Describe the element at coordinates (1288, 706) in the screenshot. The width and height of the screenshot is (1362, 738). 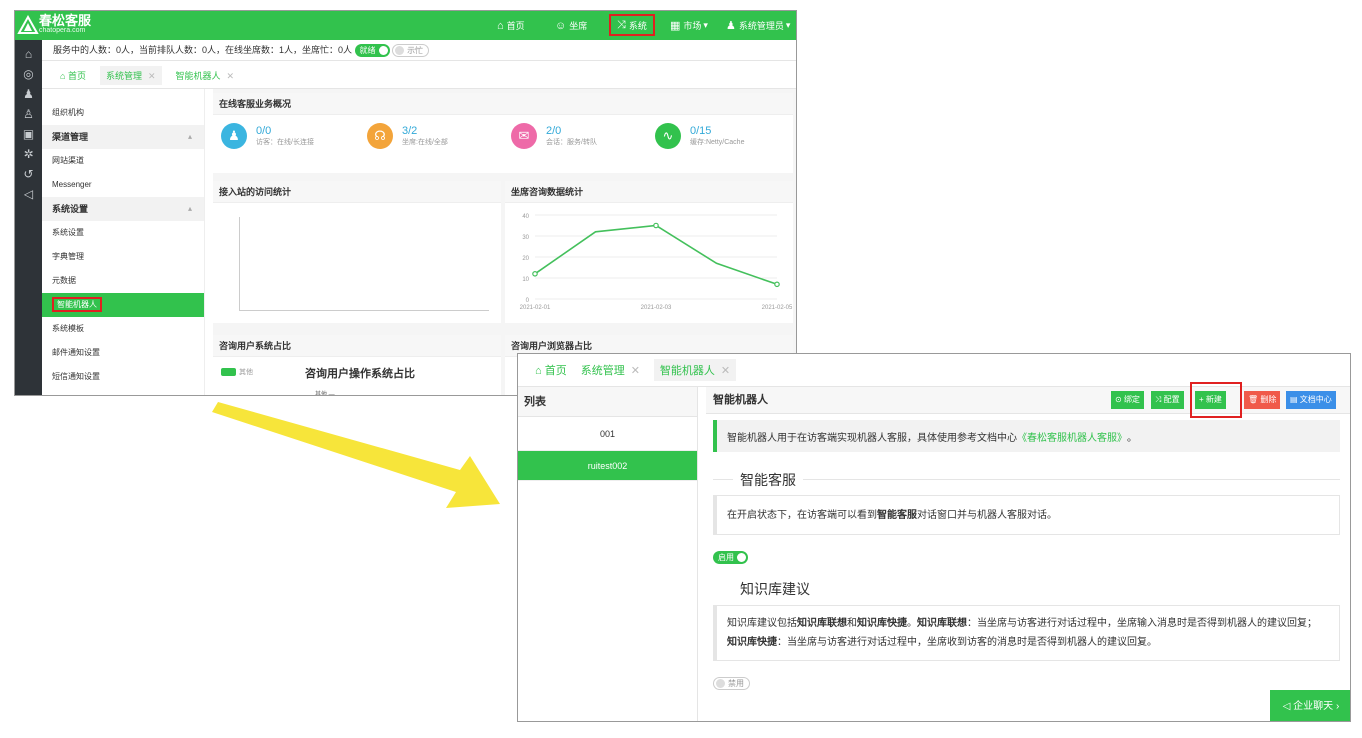
I see `speaker-icon: ◁` at that location.